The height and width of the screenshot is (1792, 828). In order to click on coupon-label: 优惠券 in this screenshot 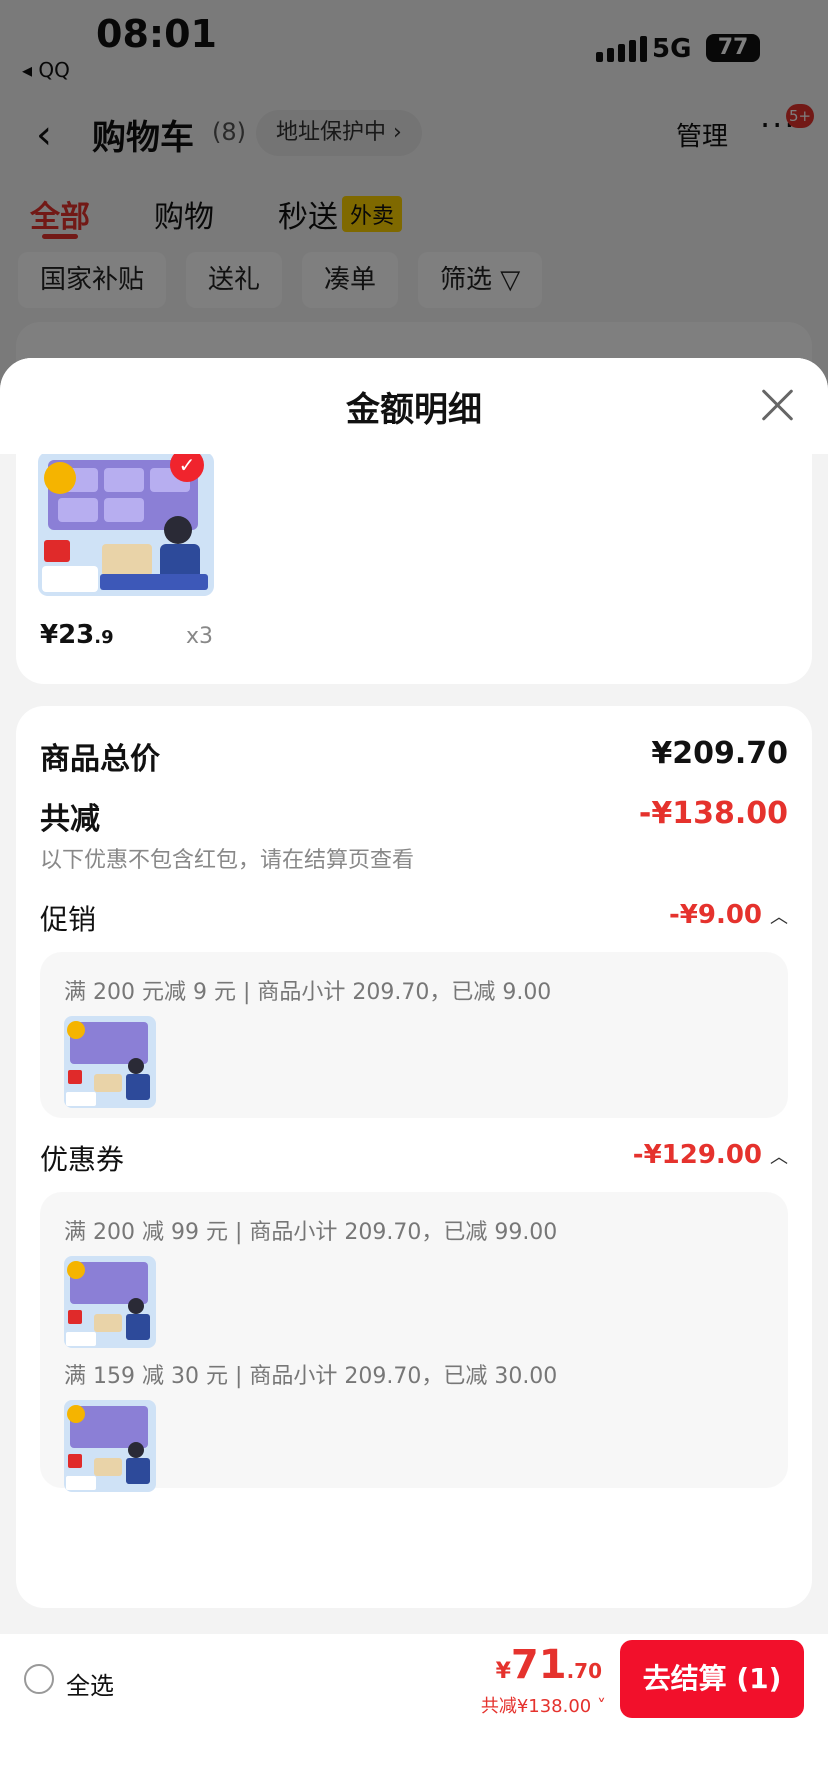, I will do `click(82, 1159)`.